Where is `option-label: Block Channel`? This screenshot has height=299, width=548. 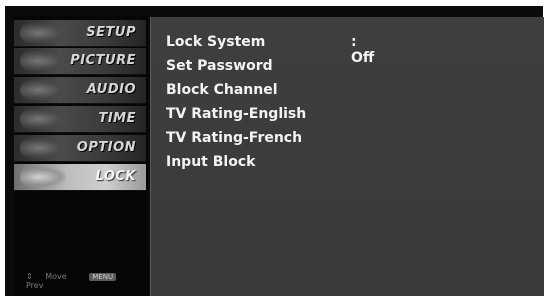 option-label: Block Channel is located at coordinates (222, 90).